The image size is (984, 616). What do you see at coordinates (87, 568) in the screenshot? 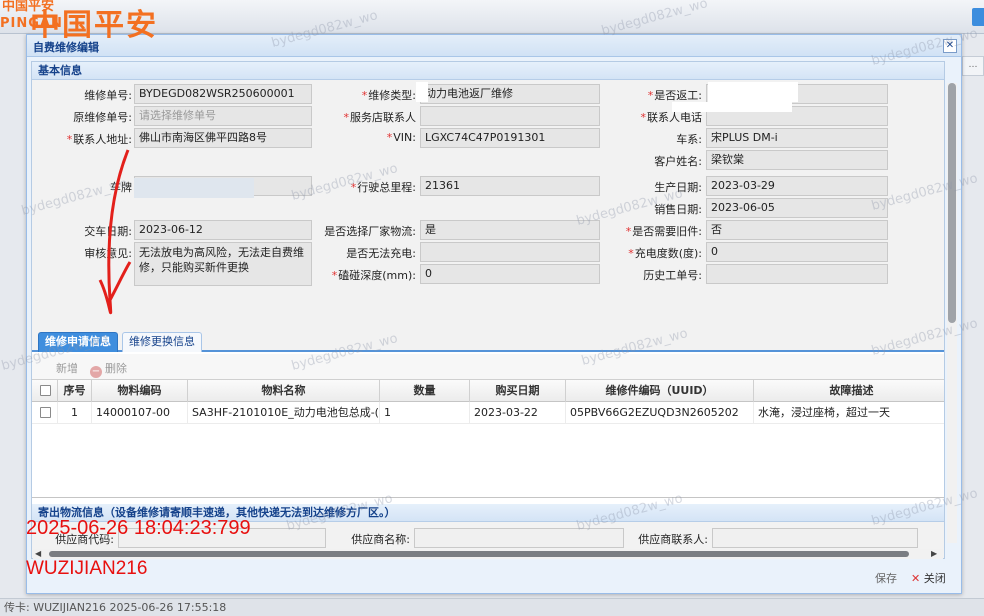
I see `user-stamp: WUZIJIAN216` at bounding box center [87, 568].